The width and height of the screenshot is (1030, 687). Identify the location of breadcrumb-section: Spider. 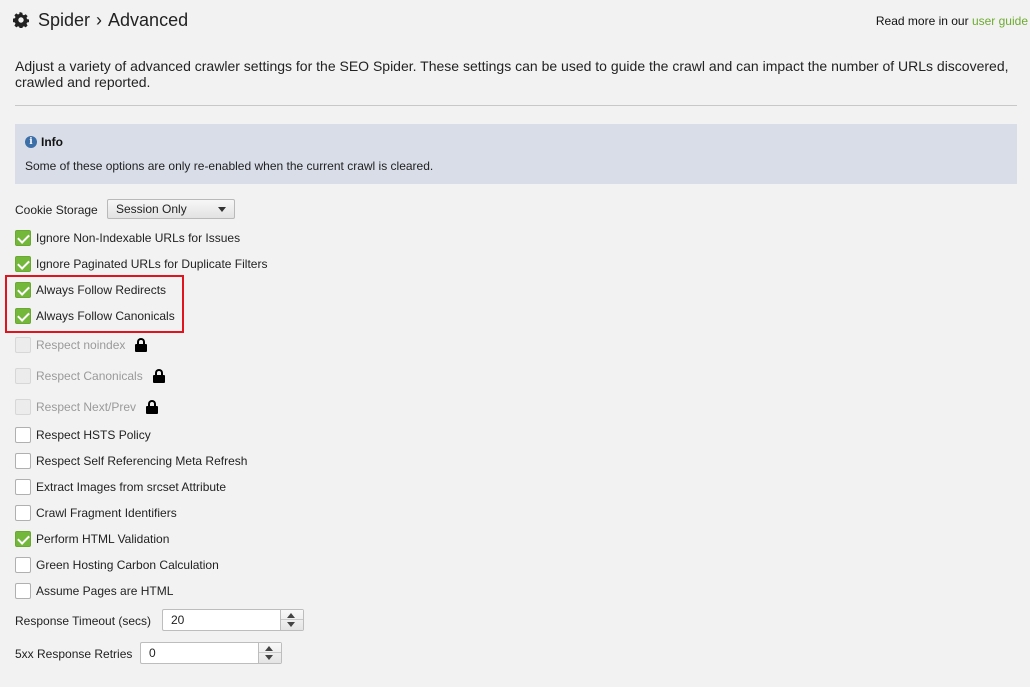
(64, 20).